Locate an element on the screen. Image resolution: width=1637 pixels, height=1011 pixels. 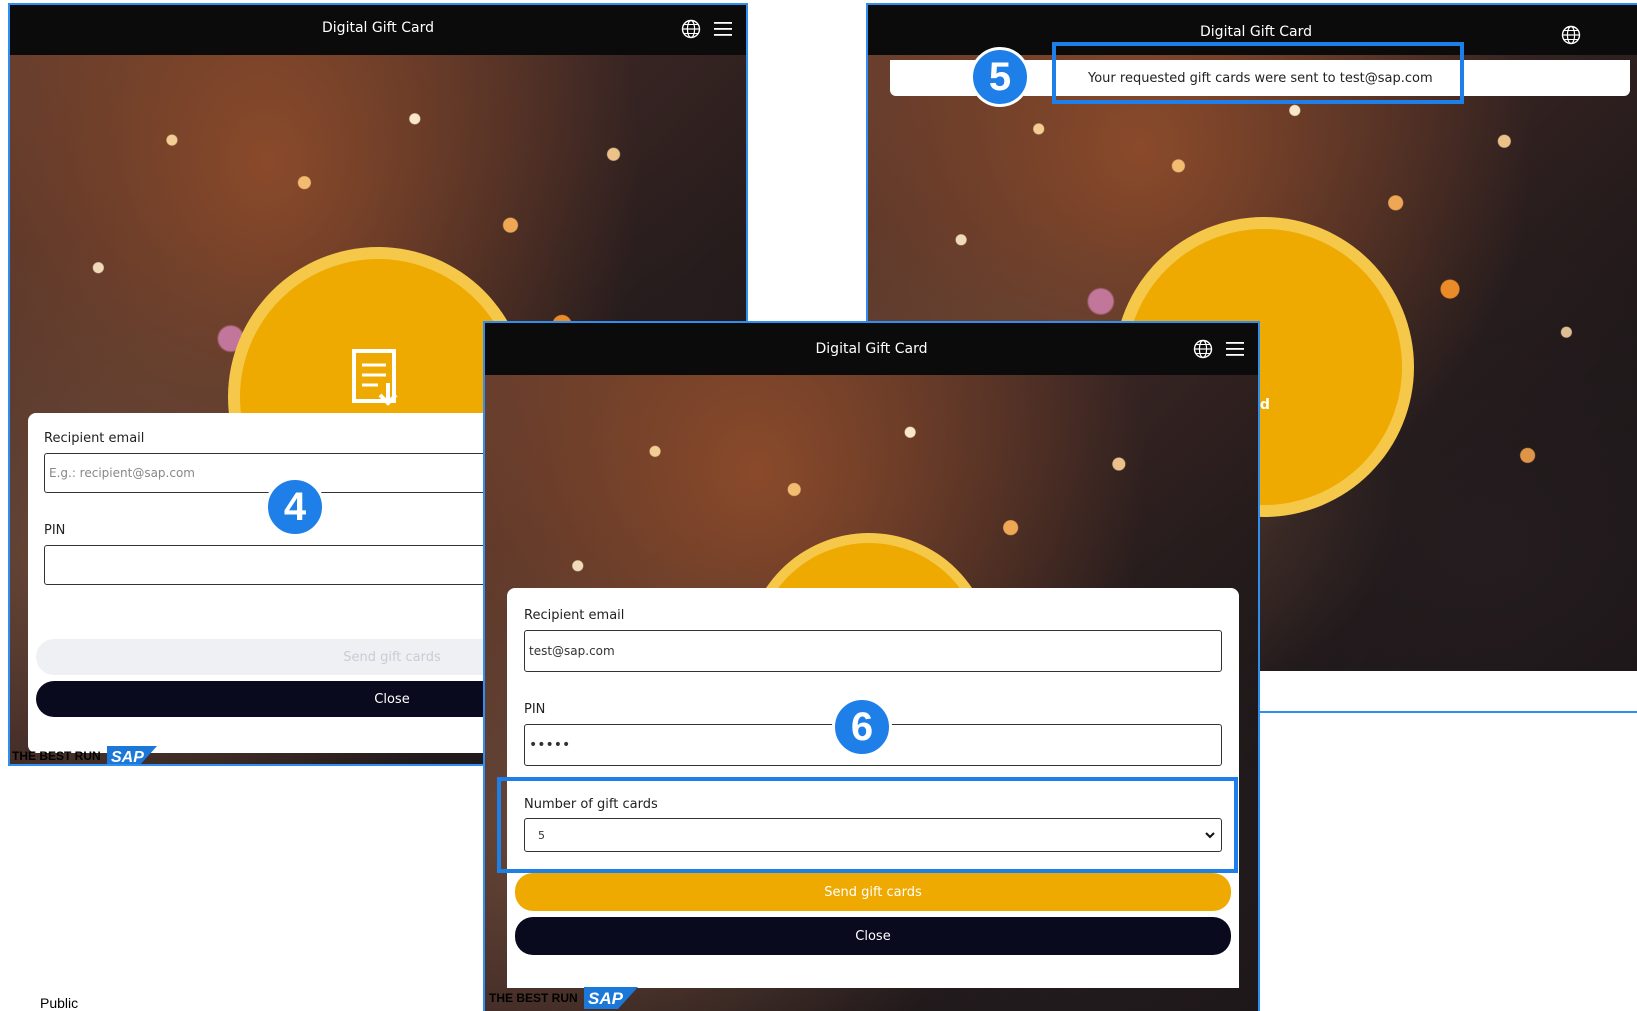
classification-label: Public is located at coordinates (59, 1003).